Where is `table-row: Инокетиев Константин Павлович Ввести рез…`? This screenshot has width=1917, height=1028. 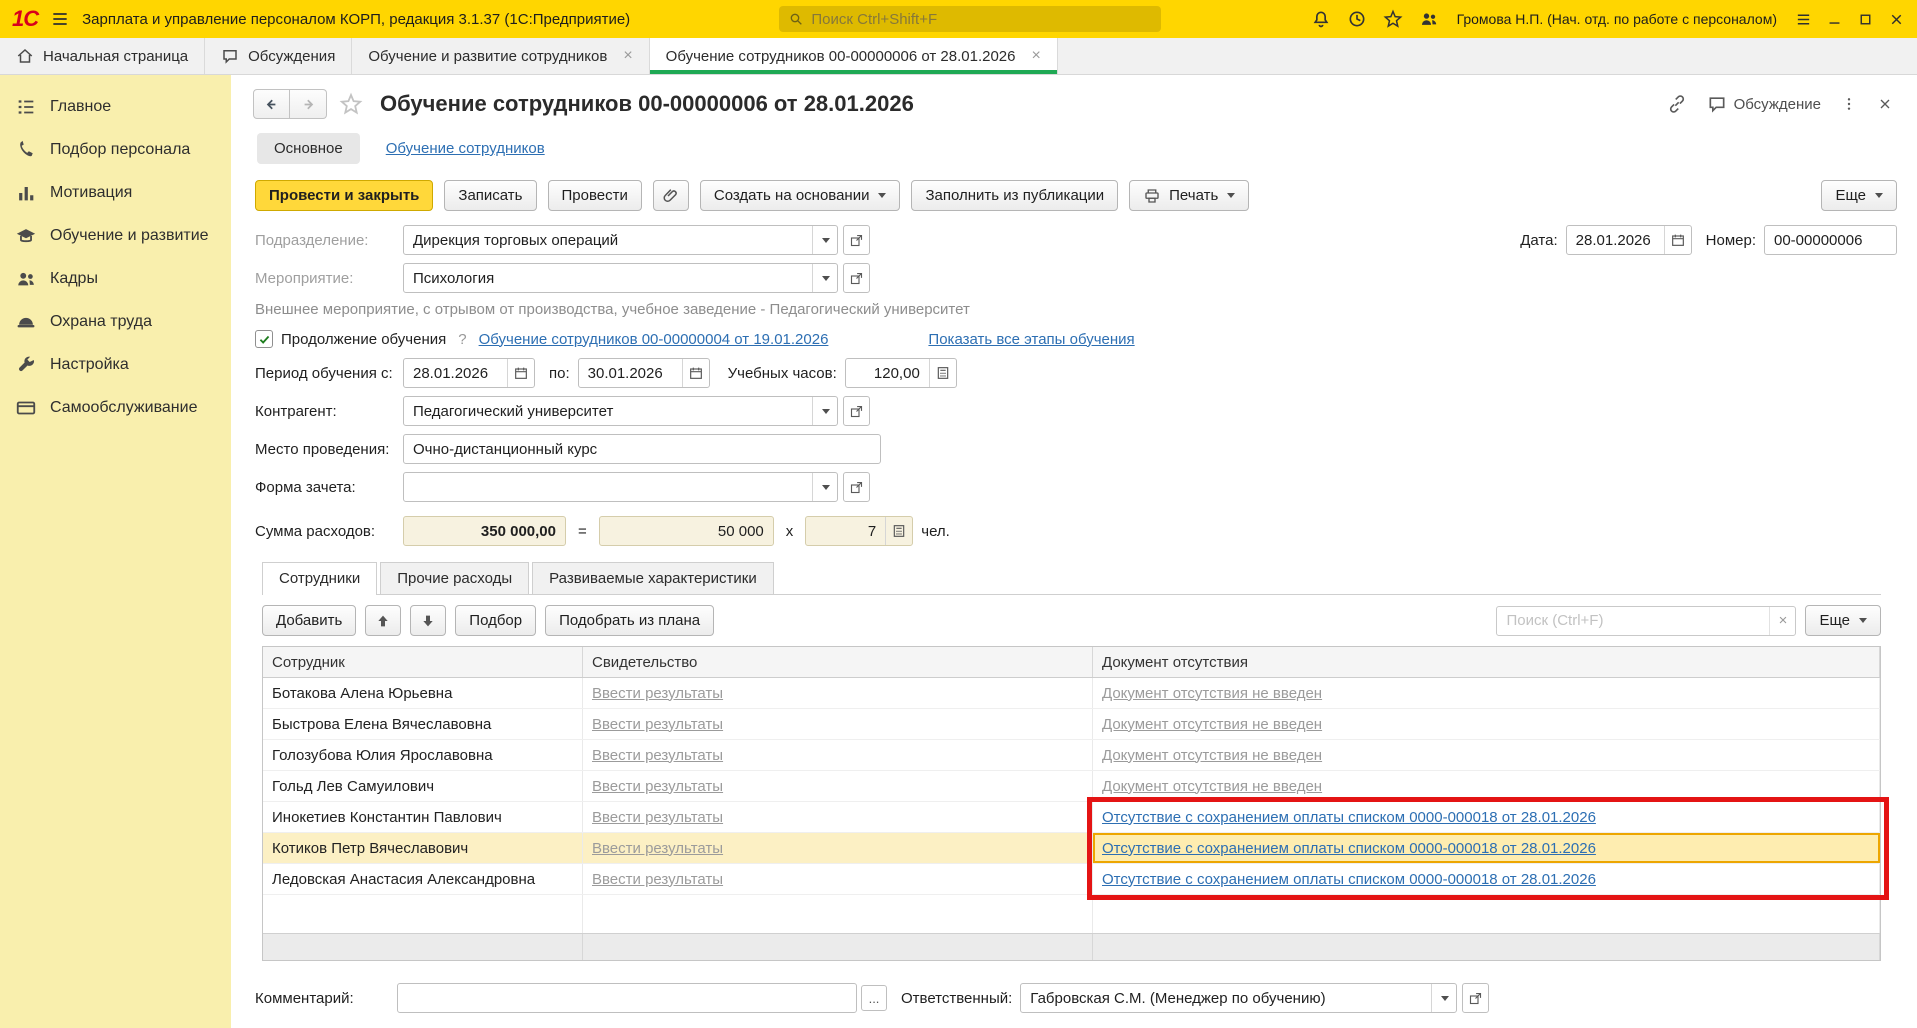
table-row: Инокетиев Константин Павлович Ввести рез… is located at coordinates (1071, 817).